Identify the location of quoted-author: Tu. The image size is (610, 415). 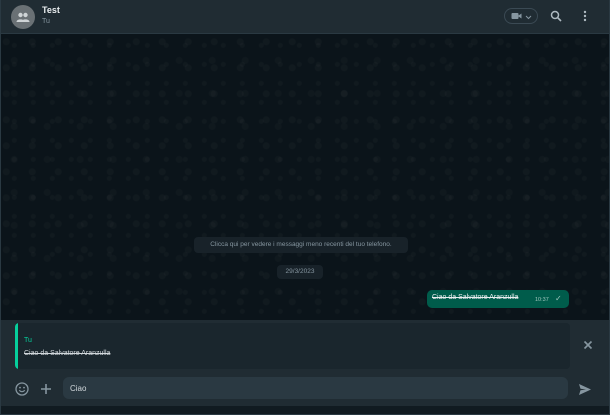
(28, 340).